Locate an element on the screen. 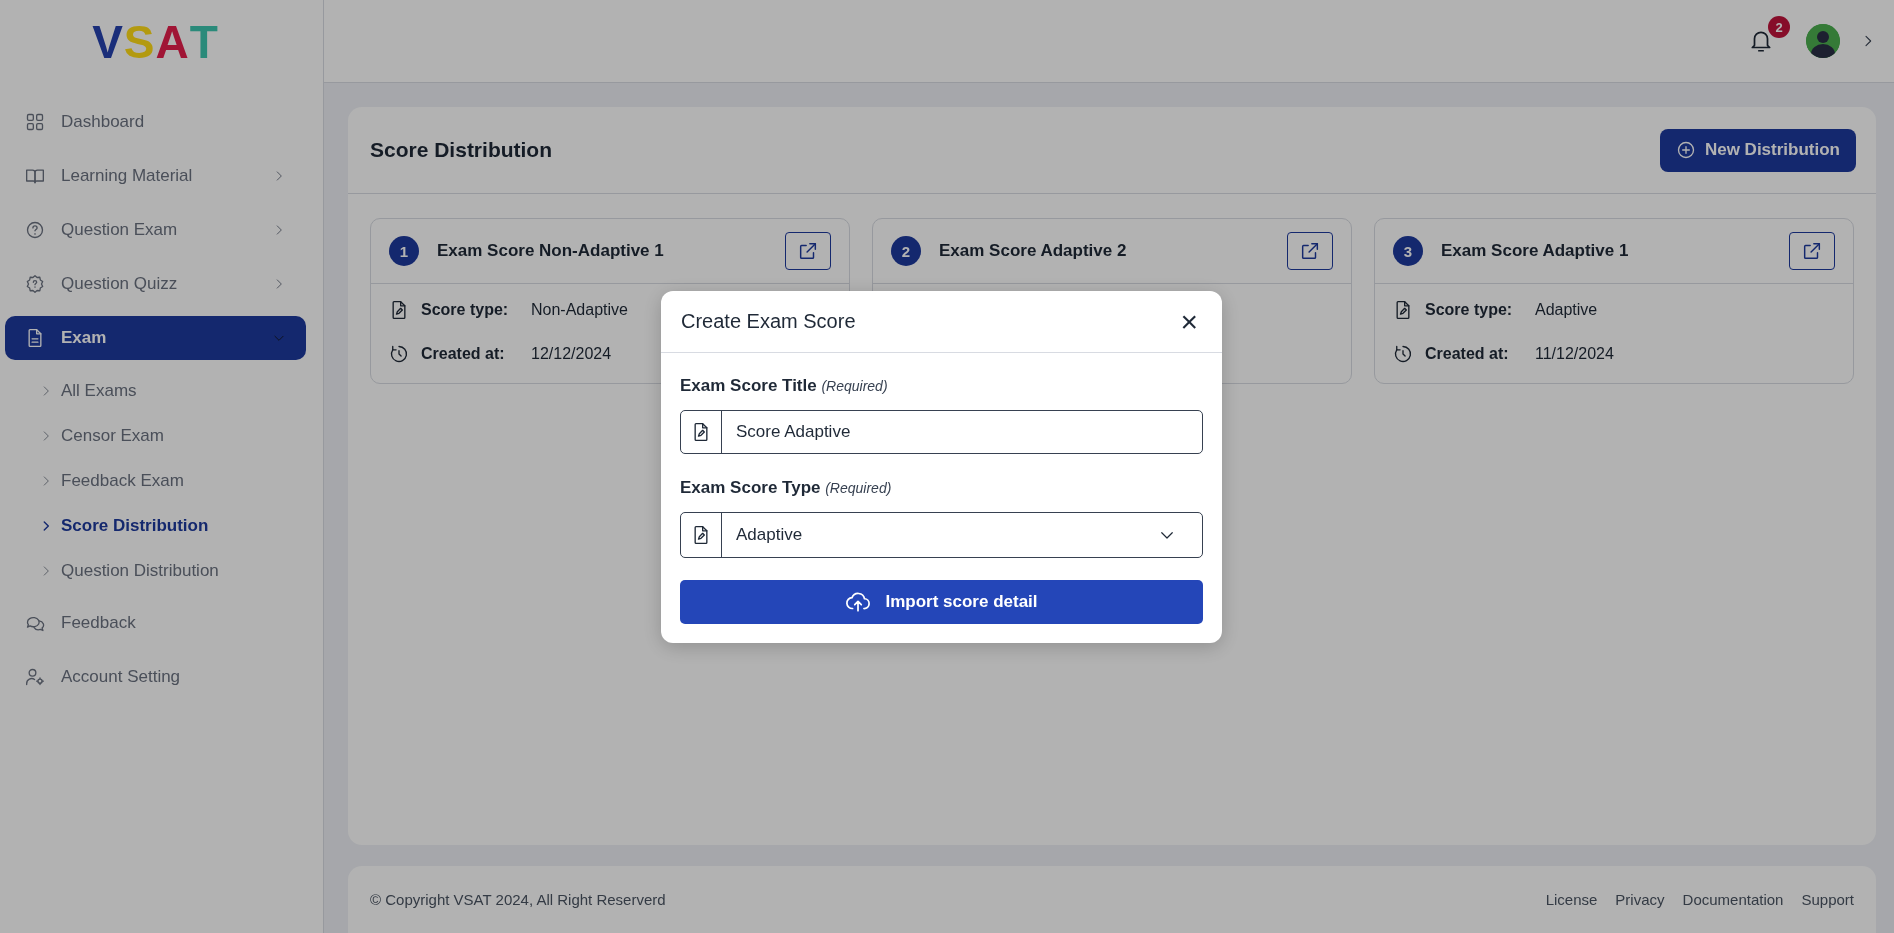  question-gear-icon is located at coordinates (35, 284).